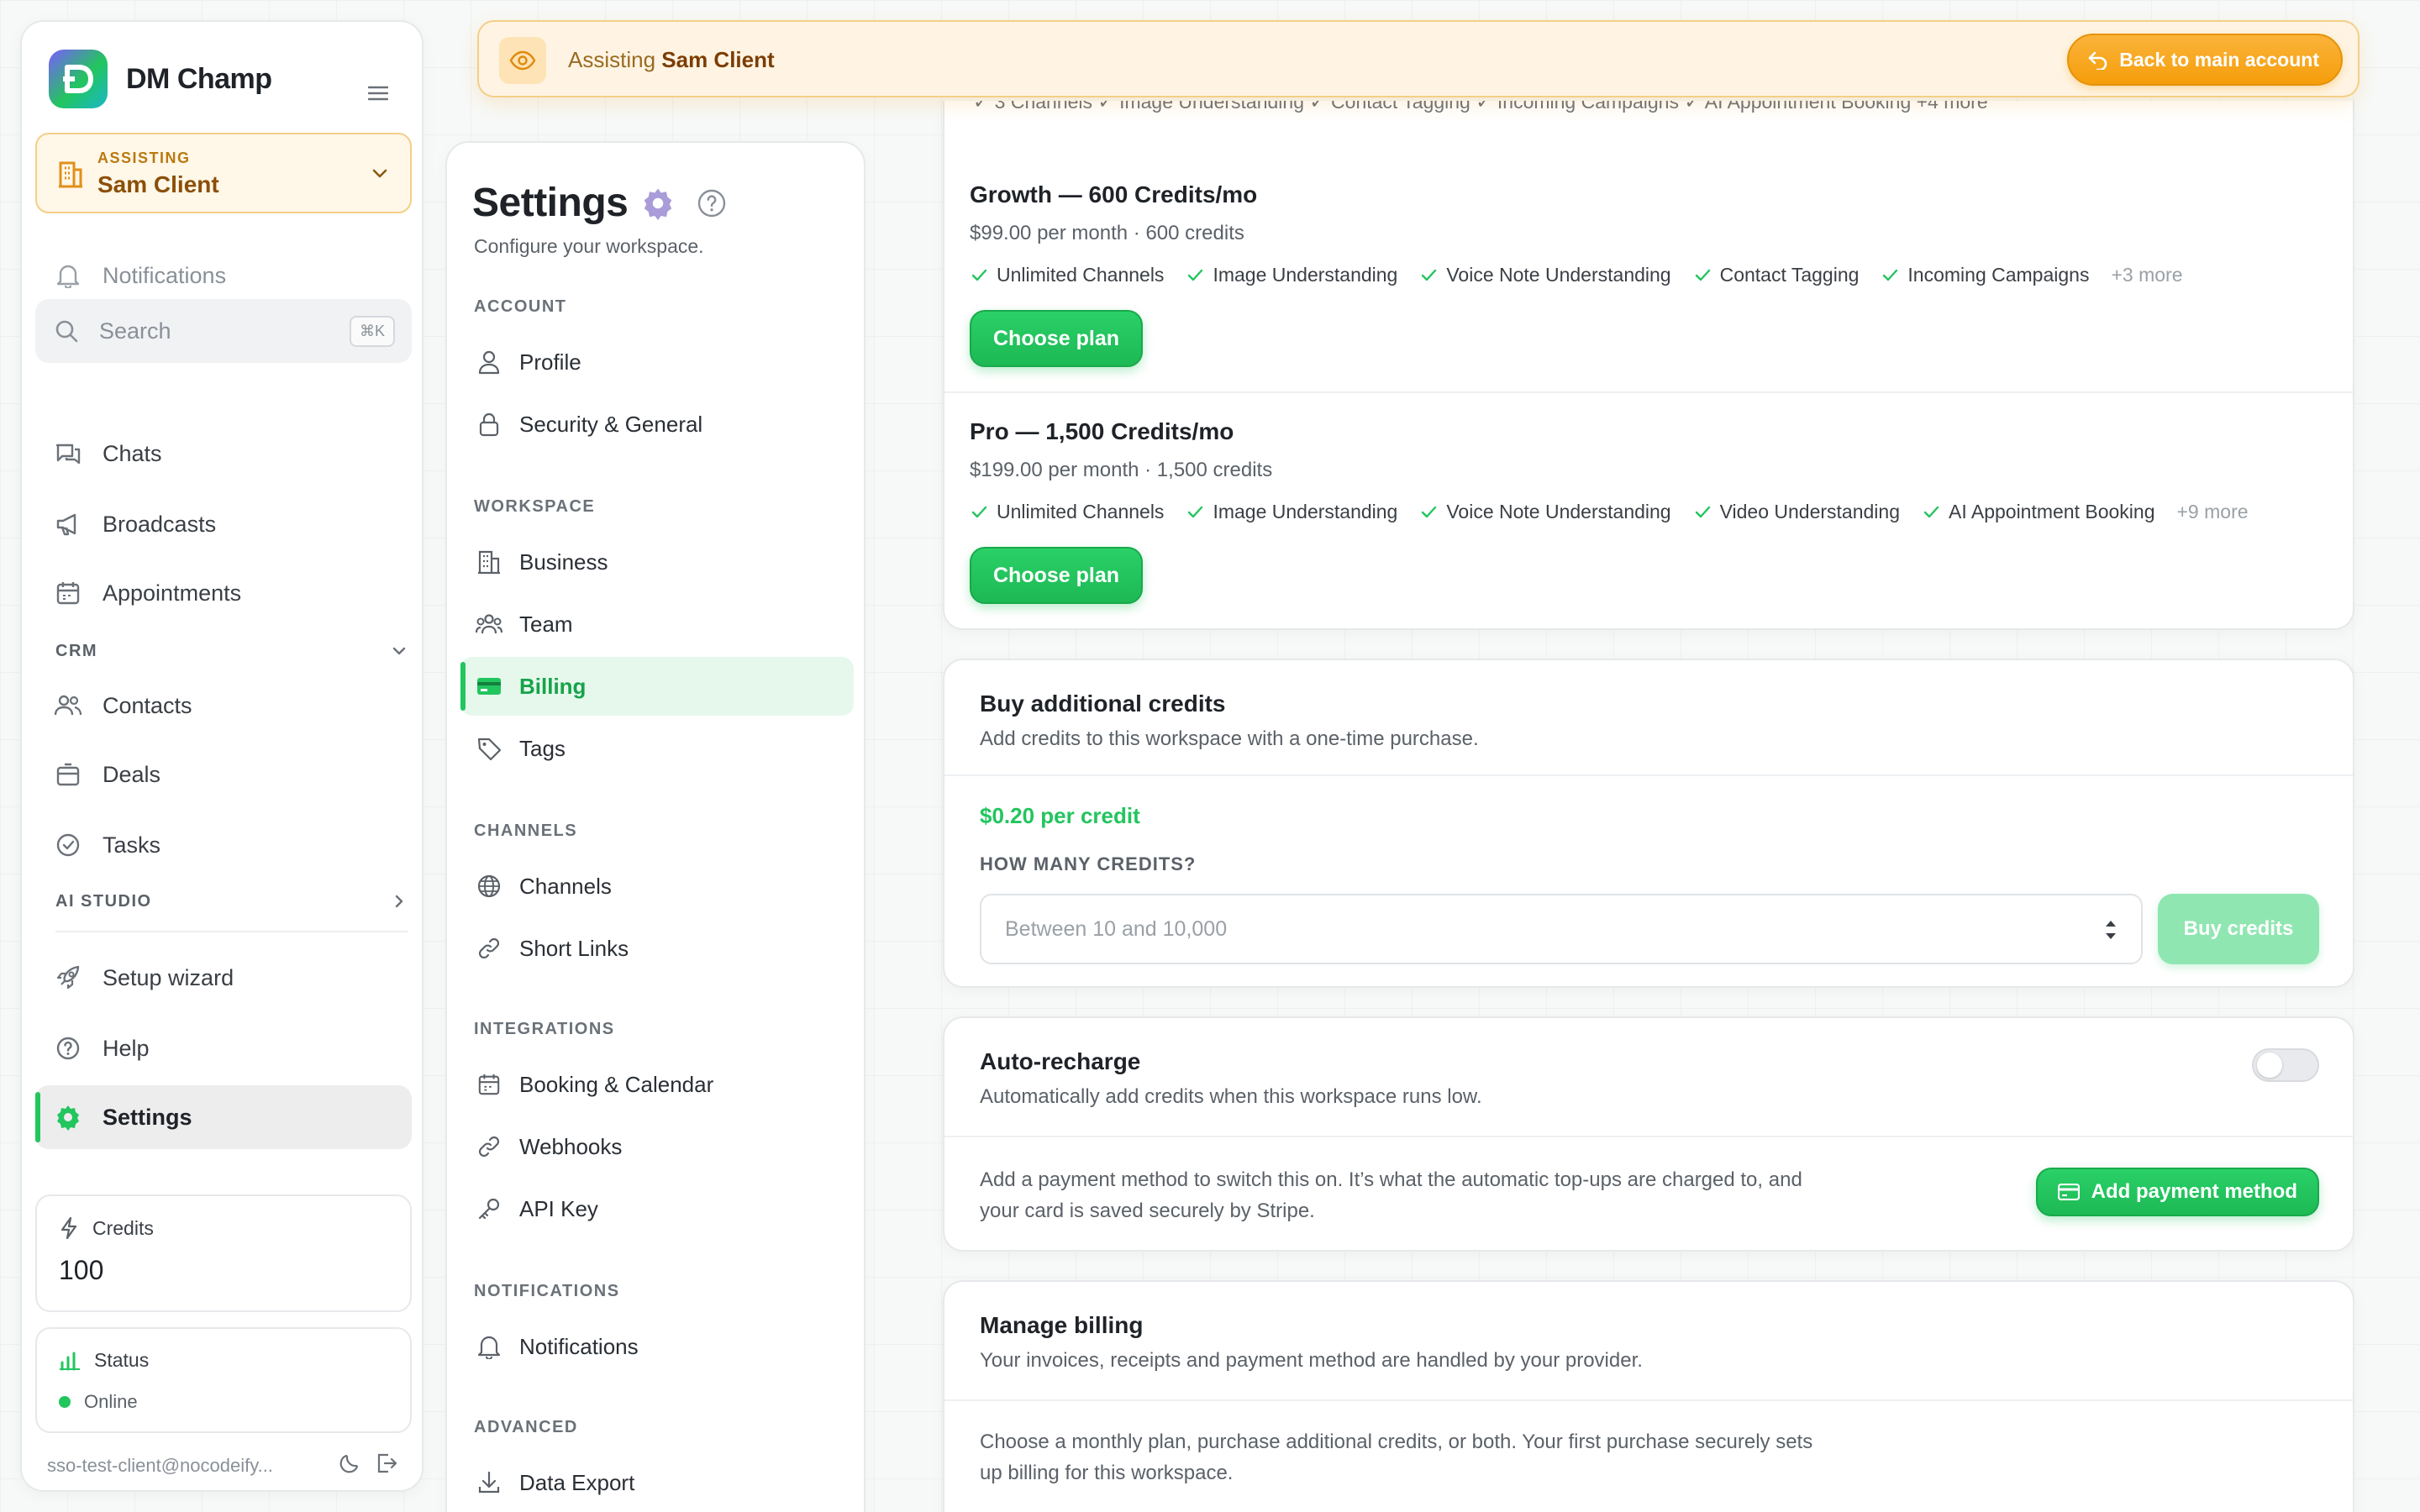  I want to click on assisting-client-name: Sam Client, so click(718, 59).